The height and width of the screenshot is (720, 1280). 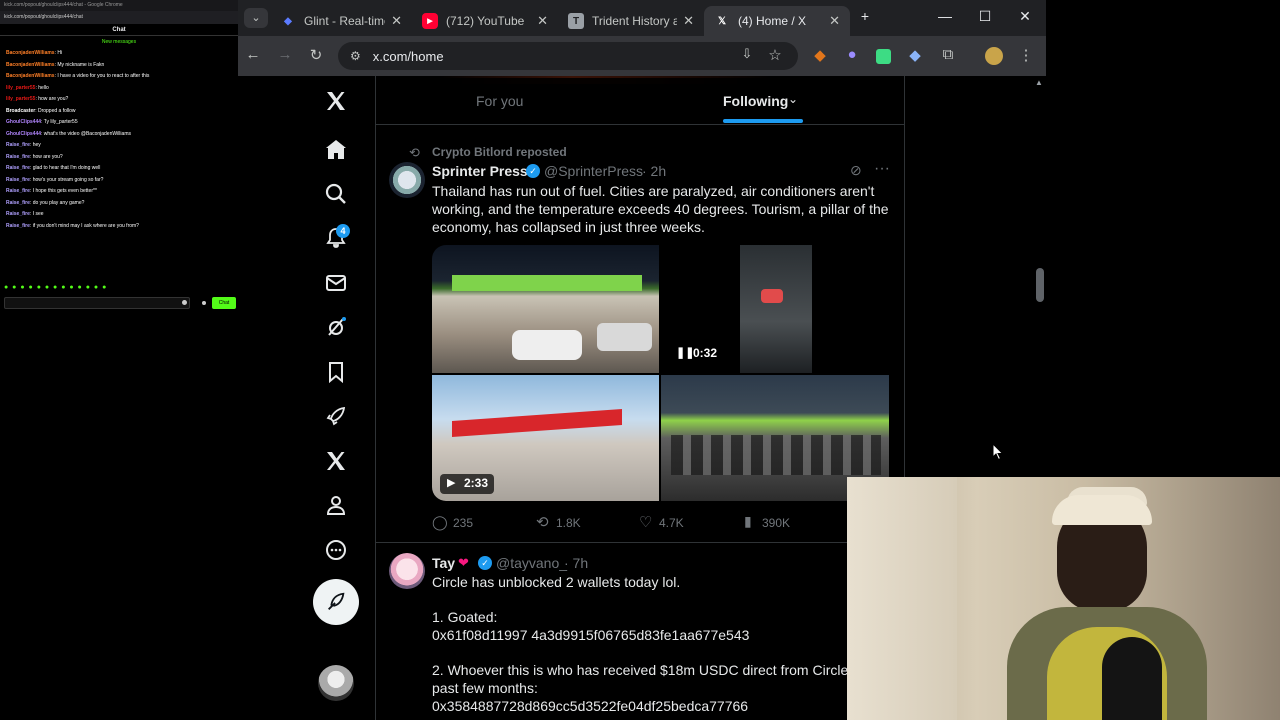 I want to click on bookmark-star-icon: ☆, so click(x=775, y=56).